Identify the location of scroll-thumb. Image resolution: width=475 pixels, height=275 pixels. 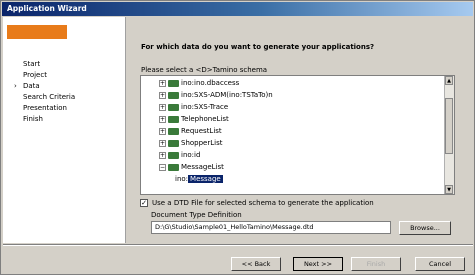
(449, 126).